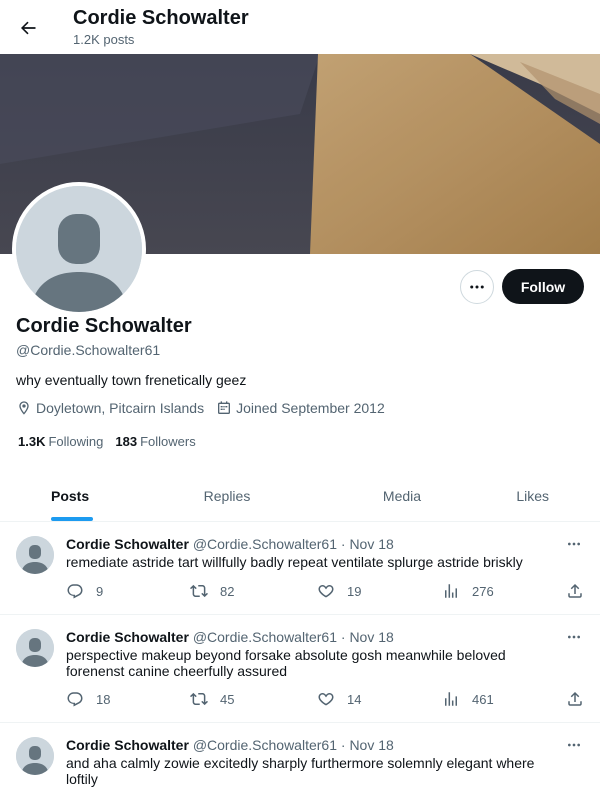  Describe the element at coordinates (543, 286) in the screenshot. I see `follow-button: Follow` at that location.